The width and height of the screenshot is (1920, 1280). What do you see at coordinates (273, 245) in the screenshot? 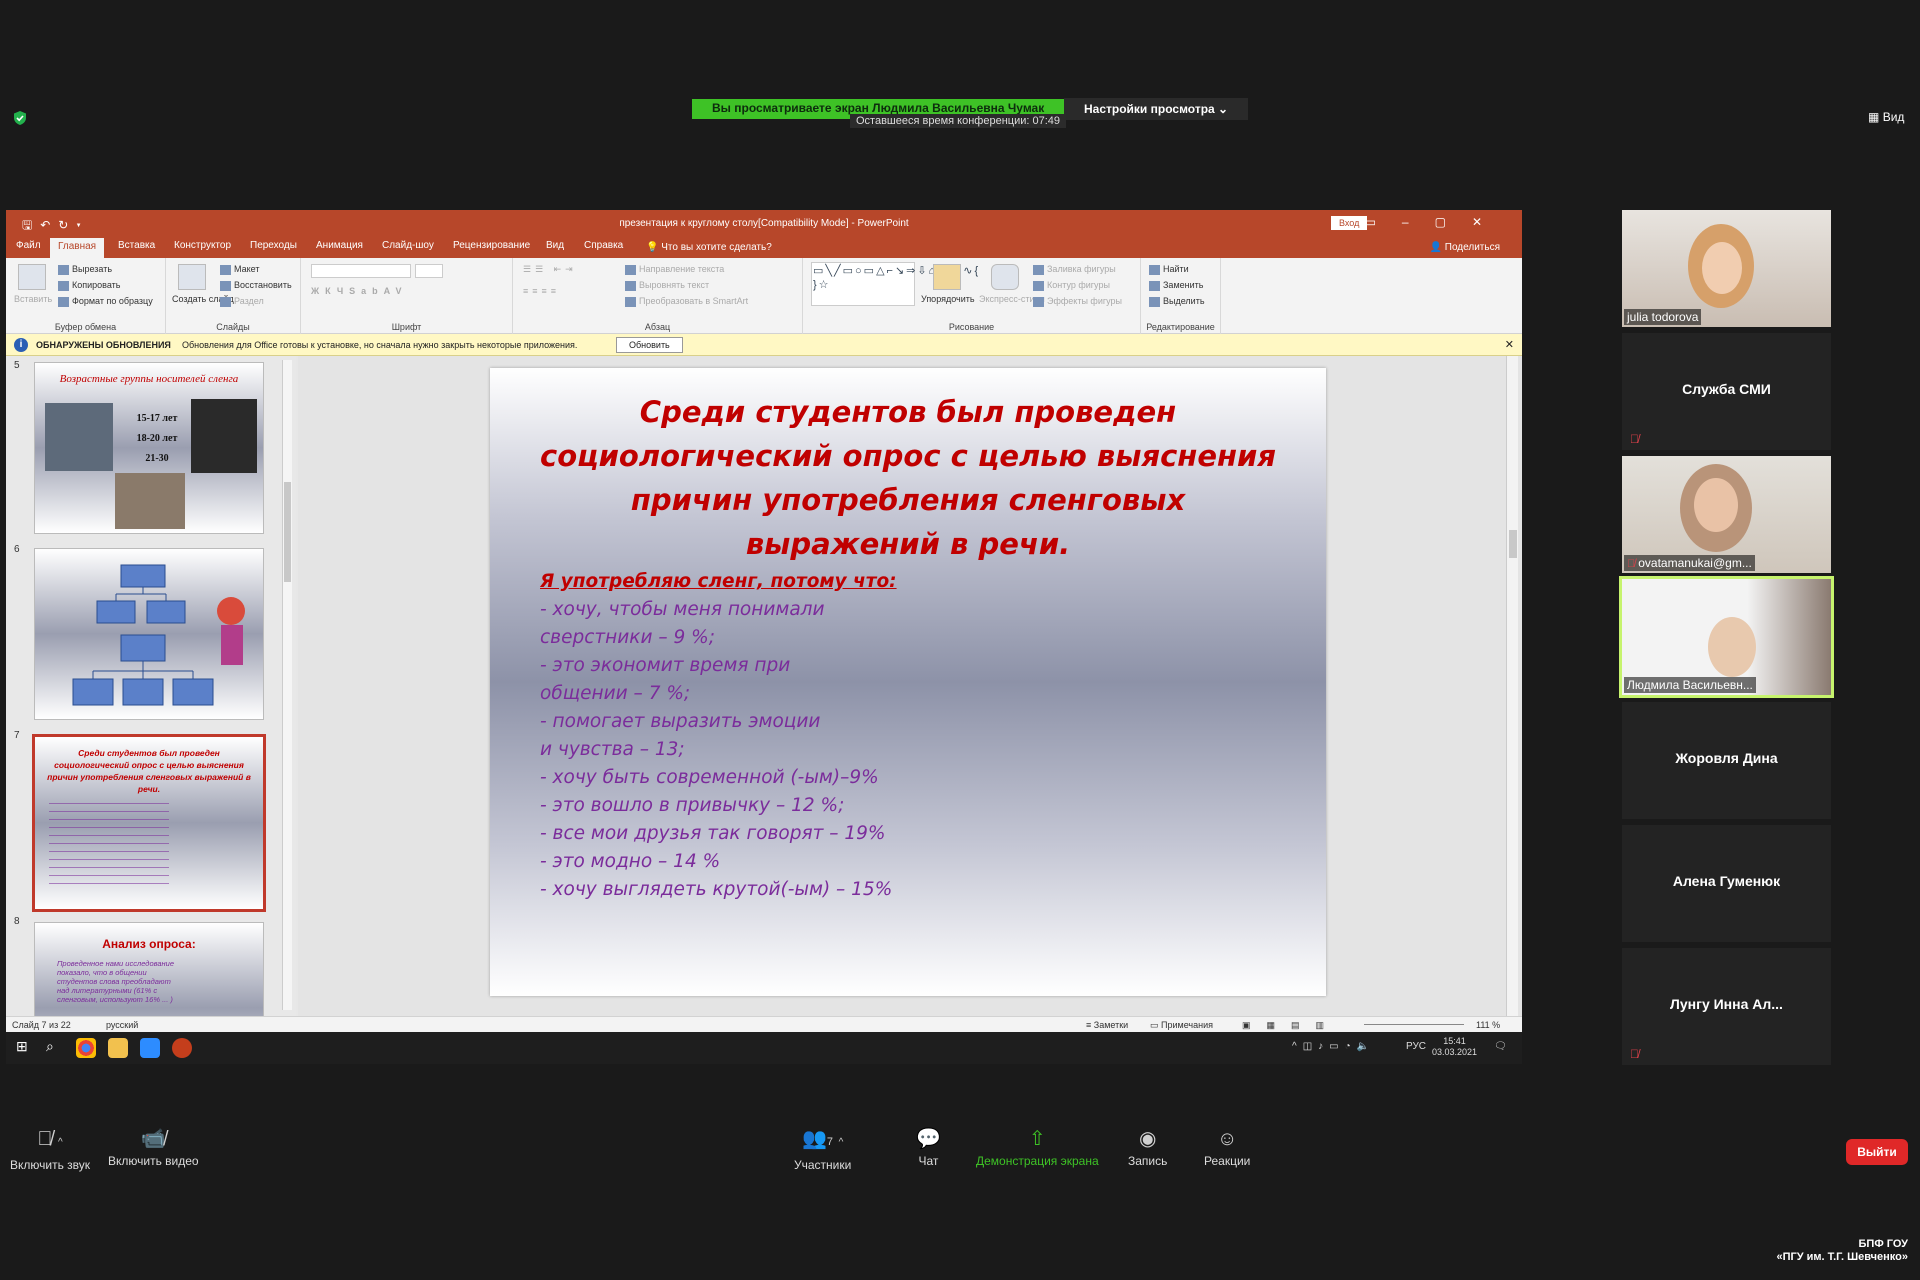
I see `tab-transitions: Переходы` at bounding box center [273, 245].